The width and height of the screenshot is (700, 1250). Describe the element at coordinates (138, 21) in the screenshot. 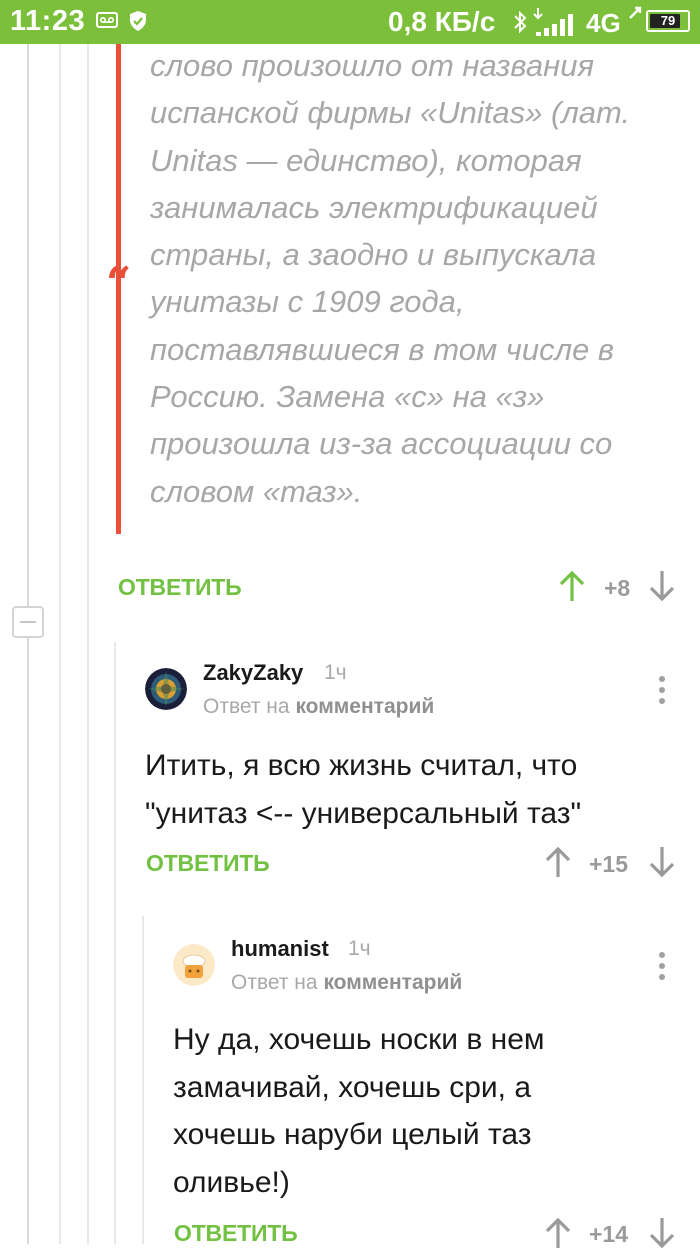

I see `shield-icon` at that location.